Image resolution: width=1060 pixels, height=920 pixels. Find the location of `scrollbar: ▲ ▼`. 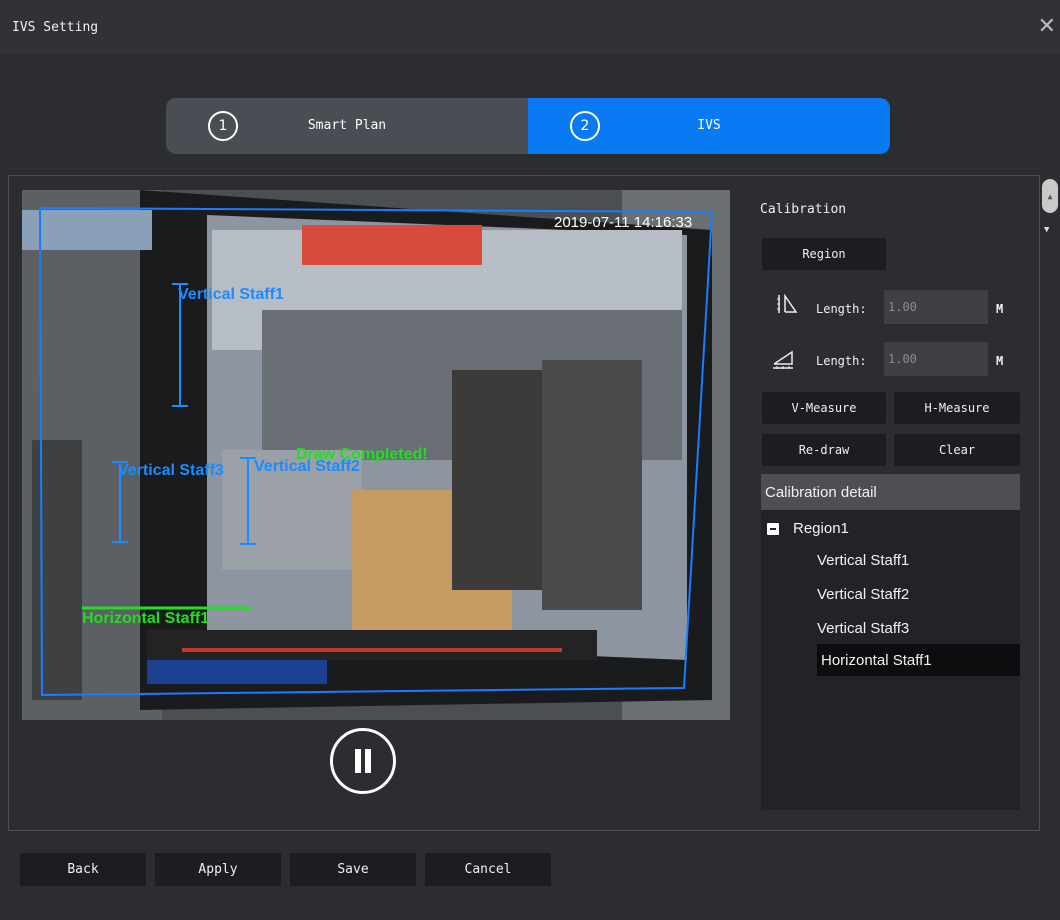

scrollbar: ▲ ▼ is located at coordinates (1051, 502).